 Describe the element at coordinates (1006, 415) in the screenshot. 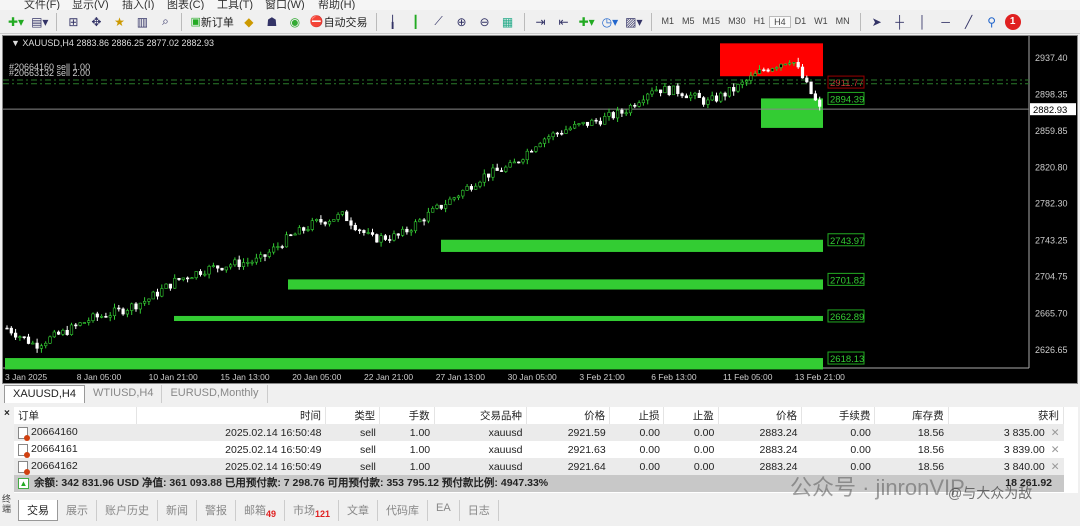

I see `column-header: 获利` at that location.